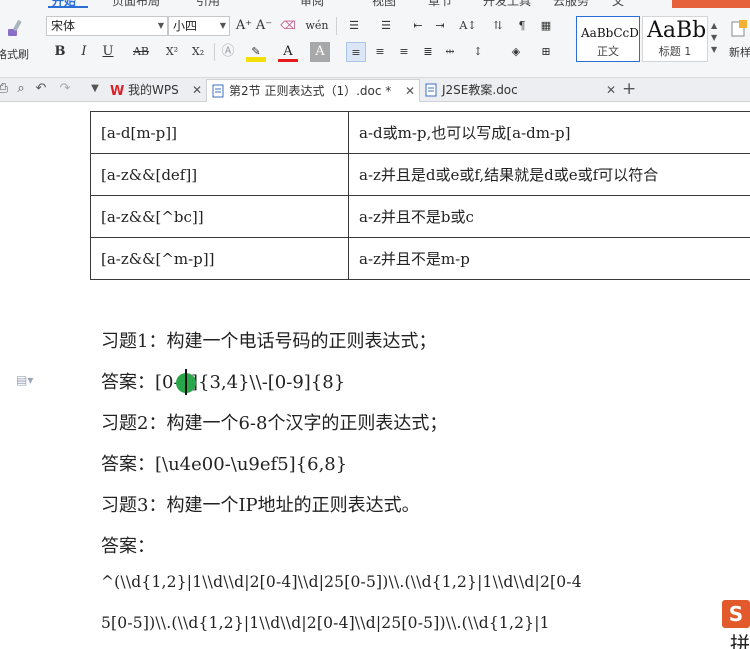 This screenshot has height=649, width=750. I want to click on chevron-up-icon: ▲, so click(716, 26).